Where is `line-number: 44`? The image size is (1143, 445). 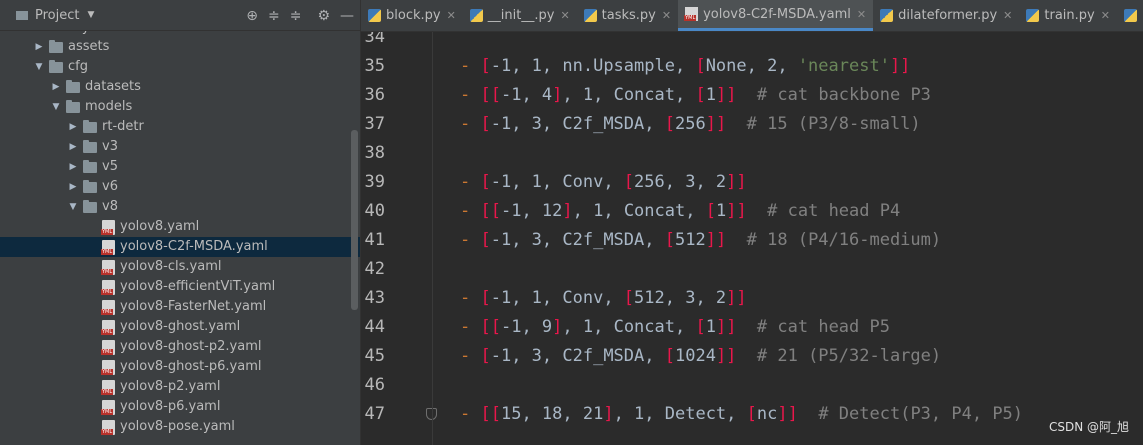
line-number: 44 is located at coordinates (374, 327).